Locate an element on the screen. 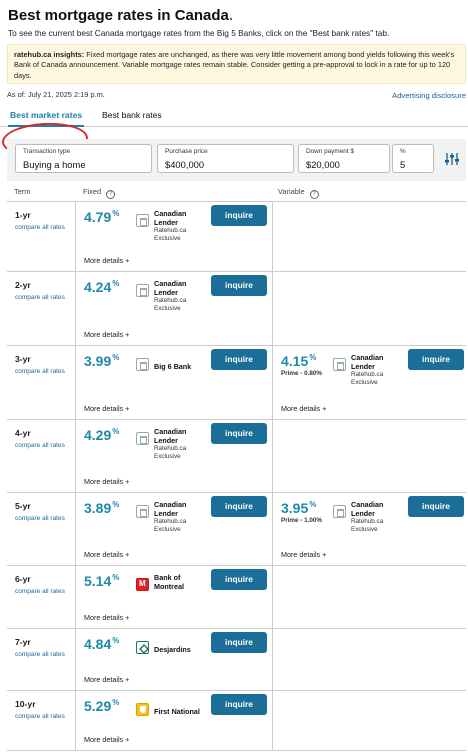  down-payment-percent-label: % is located at coordinates (403, 151).